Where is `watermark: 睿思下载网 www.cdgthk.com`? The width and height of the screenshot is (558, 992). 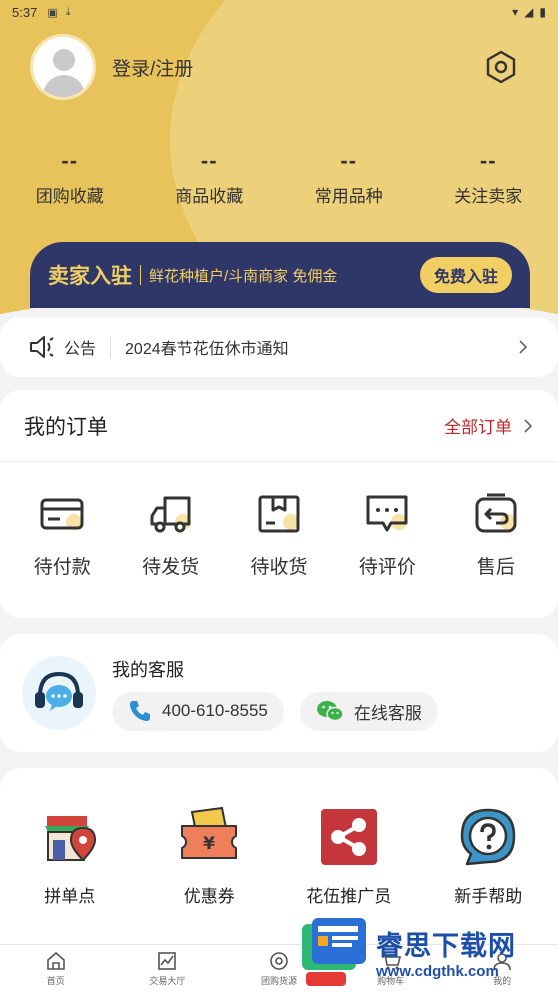
watermark: 睿思下载网 www.cdgthk.com is located at coordinates (426, 952).